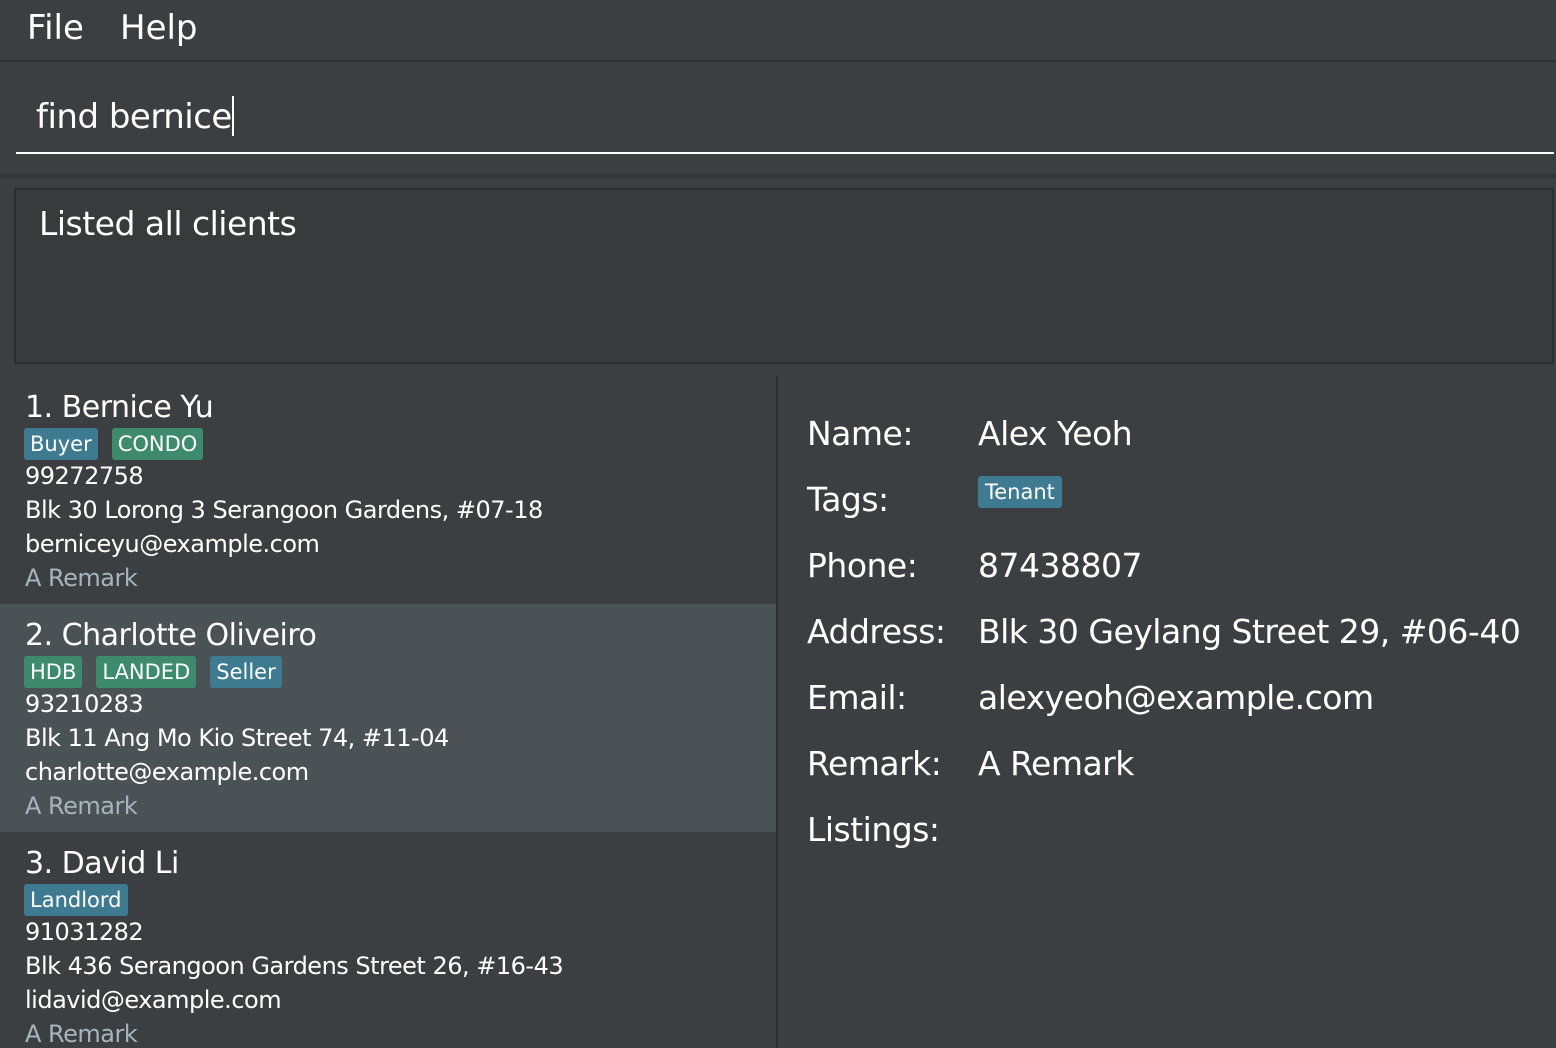  What do you see at coordinates (1176, 697) in the screenshot?
I see `detail-email-value: alexyeoh@example.com` at bounding box center [1176, 697].